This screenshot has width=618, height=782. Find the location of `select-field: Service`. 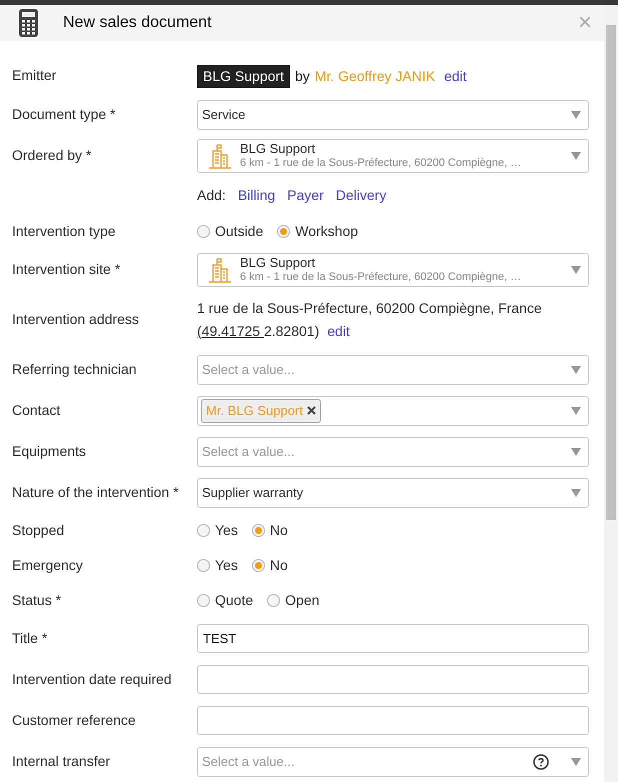

select-field: Service is located at coordinates (393, 115).